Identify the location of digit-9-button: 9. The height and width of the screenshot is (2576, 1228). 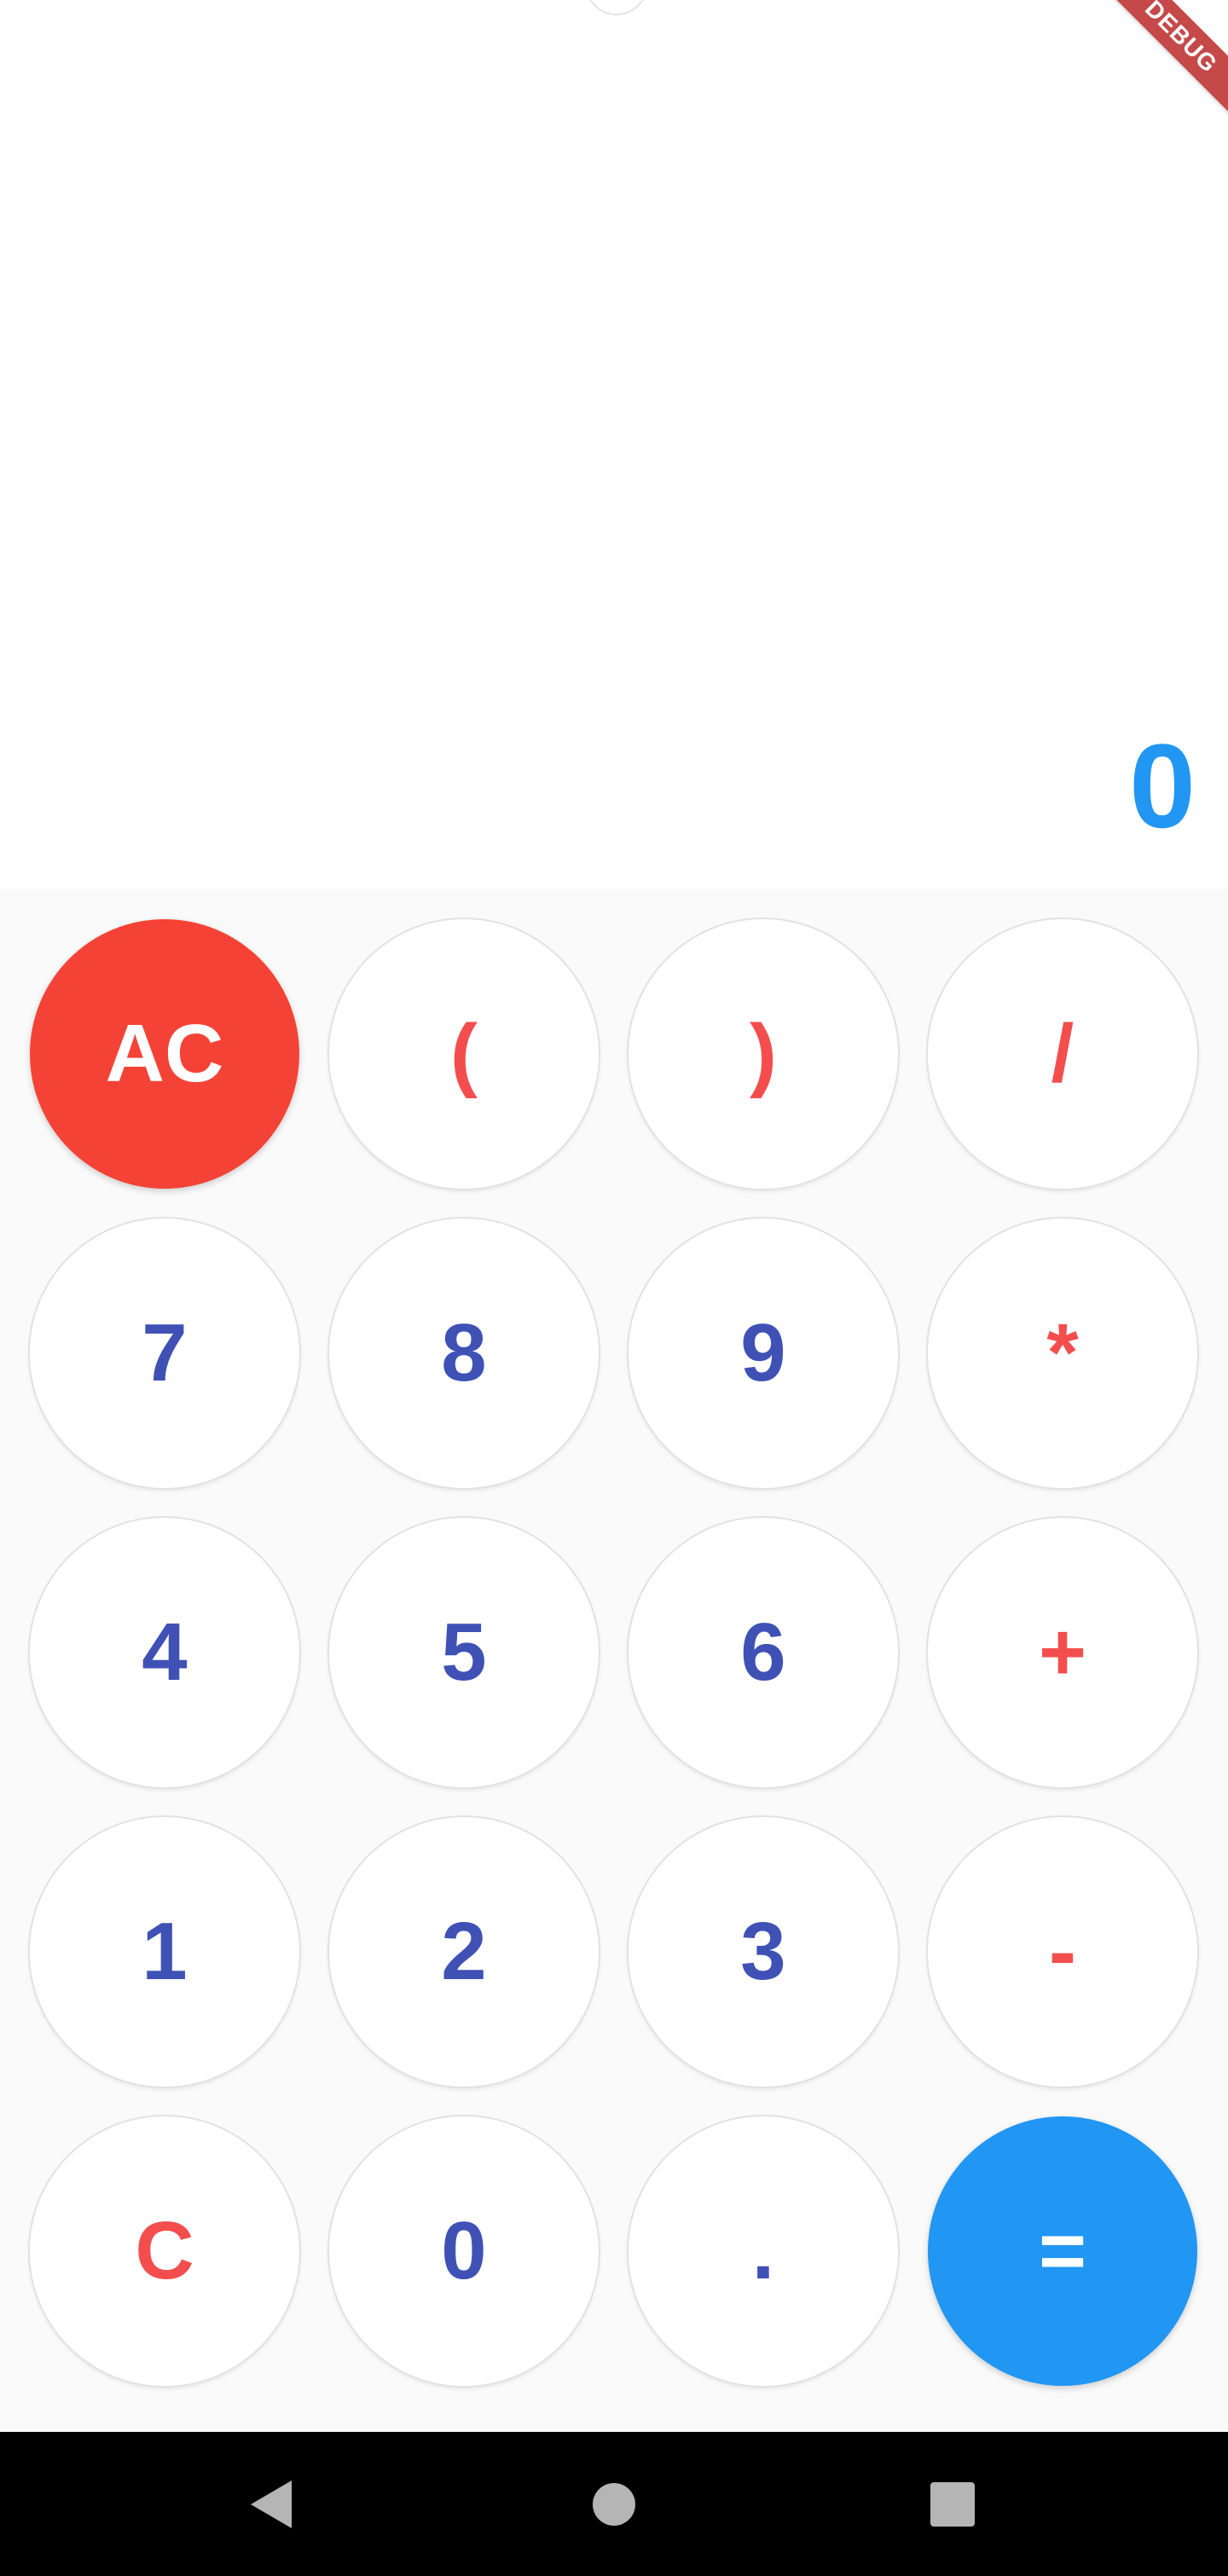
(763, 1353).